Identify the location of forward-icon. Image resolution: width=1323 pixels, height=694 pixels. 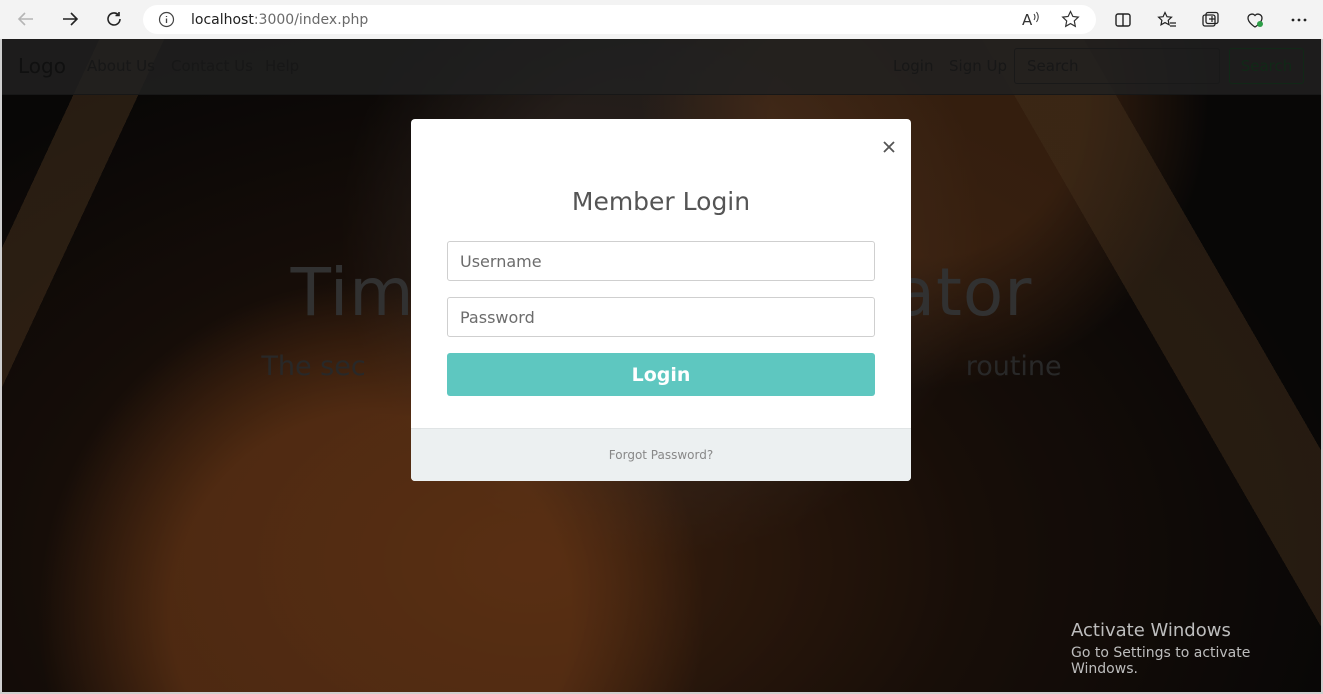
(70, 19).